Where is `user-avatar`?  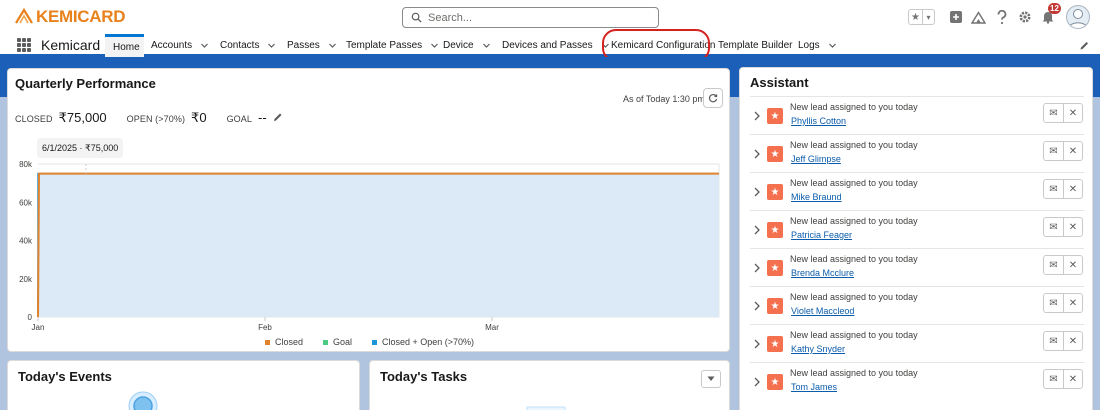 user-avatar is located at coordinates (1078, 17).